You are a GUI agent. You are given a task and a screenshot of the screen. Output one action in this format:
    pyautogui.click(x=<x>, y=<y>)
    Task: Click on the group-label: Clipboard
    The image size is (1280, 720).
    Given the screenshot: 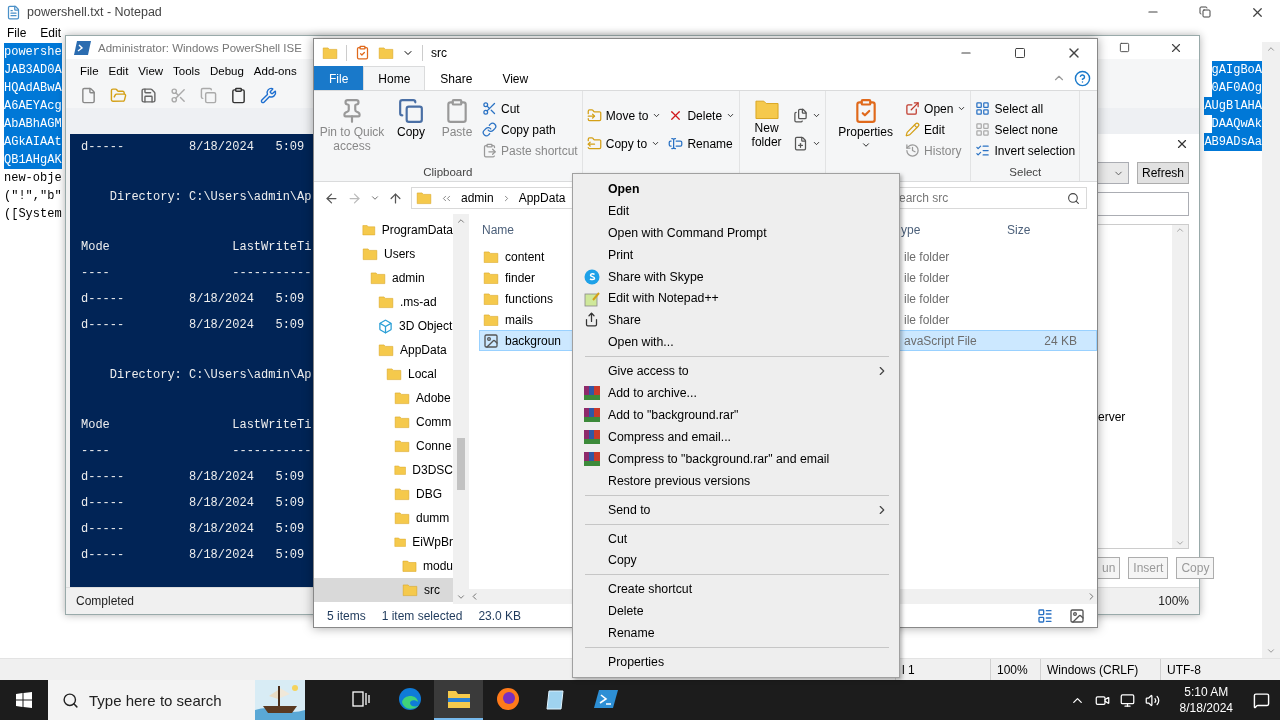 What is the action you would take?
    pyautogui.click(x=448, y=173)
    